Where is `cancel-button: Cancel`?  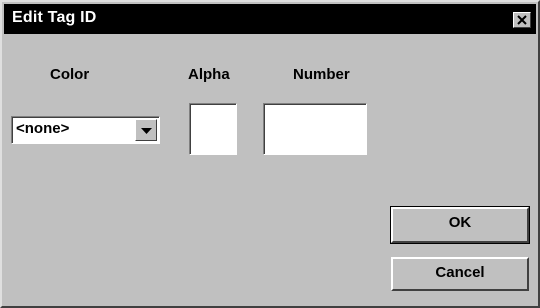
cancel-button: Cancel is located at coordinates (460, 274).